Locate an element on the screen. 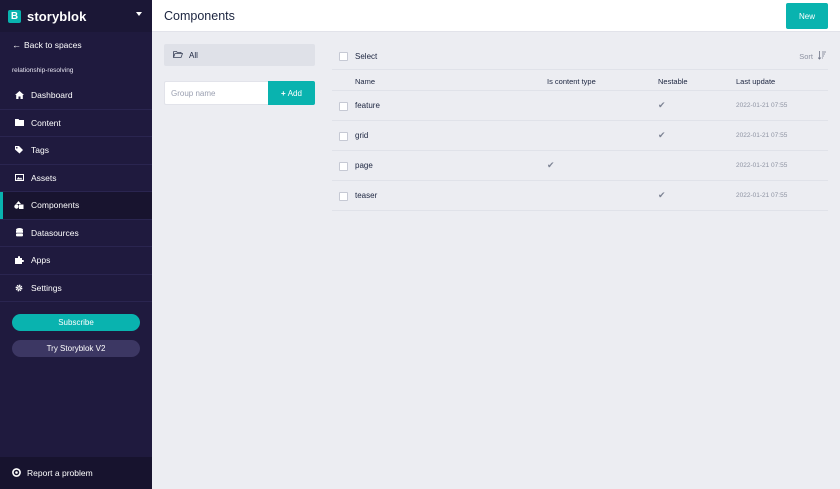 This screenshot has height=489, width=840. sidebar-item-apps: Apps is located at coordinates (76, 261).